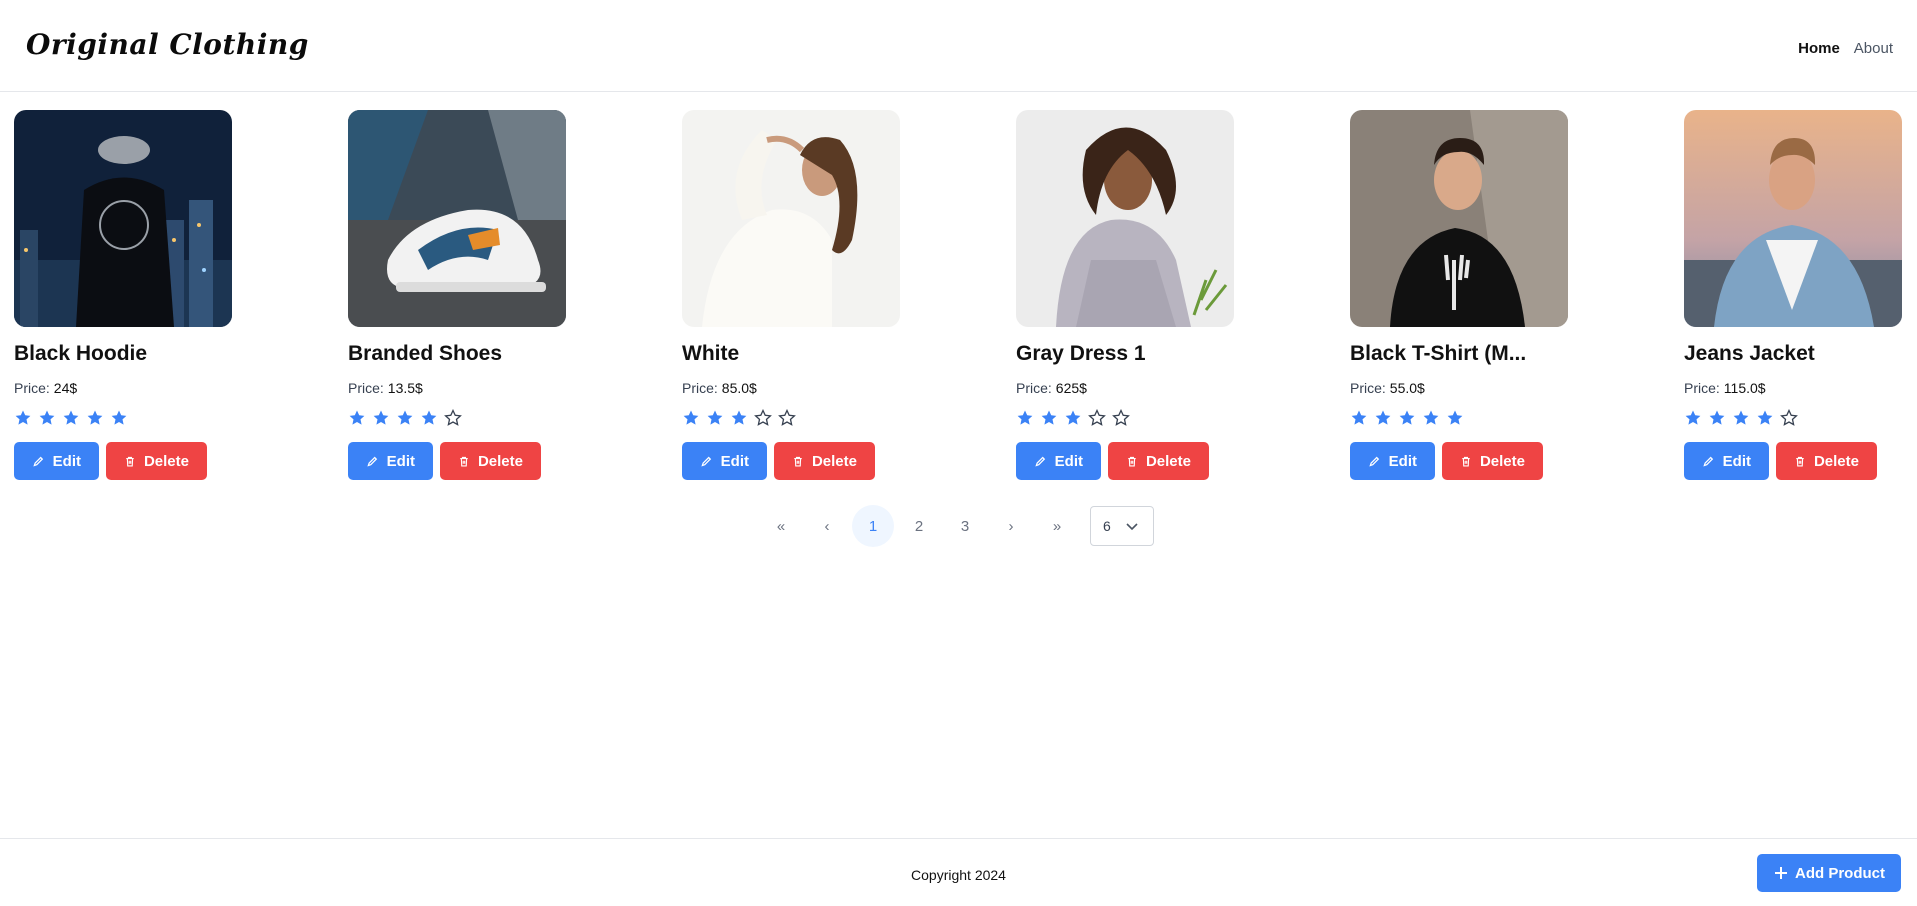  What do you see at coordinates (1146, 354) in the screenshot?
I see `product-name: Gray Dress 1` at bounding box center [1146, 354].